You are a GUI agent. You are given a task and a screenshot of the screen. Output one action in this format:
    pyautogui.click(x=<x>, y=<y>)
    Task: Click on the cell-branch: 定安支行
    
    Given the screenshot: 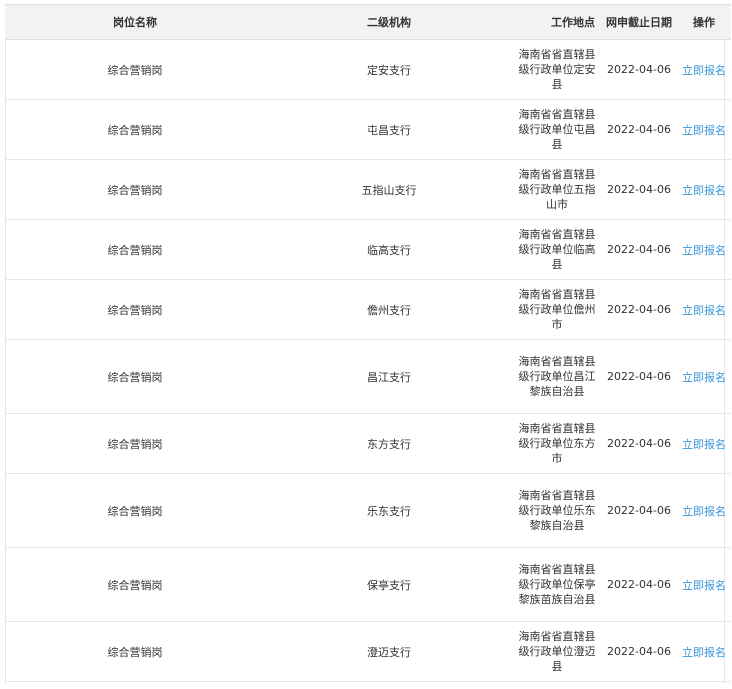 What is the action you would take?
    pyautogui.click(x=389, y=69)
    